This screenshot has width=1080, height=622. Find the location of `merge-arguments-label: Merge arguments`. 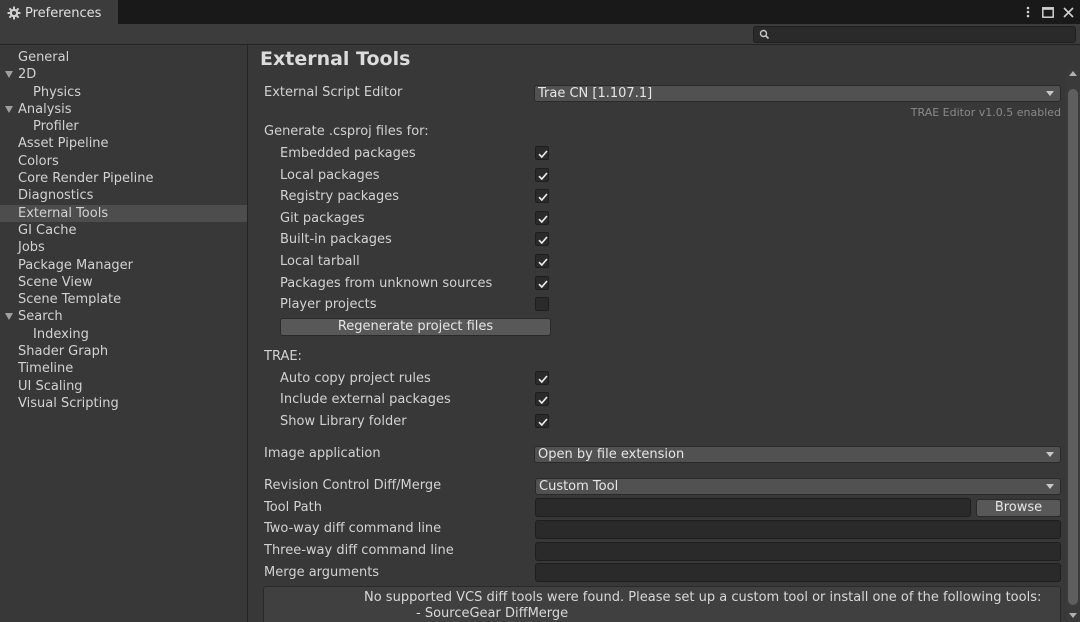

merge-arguments-label: Merge arguments is located at coordinates (322, 572).